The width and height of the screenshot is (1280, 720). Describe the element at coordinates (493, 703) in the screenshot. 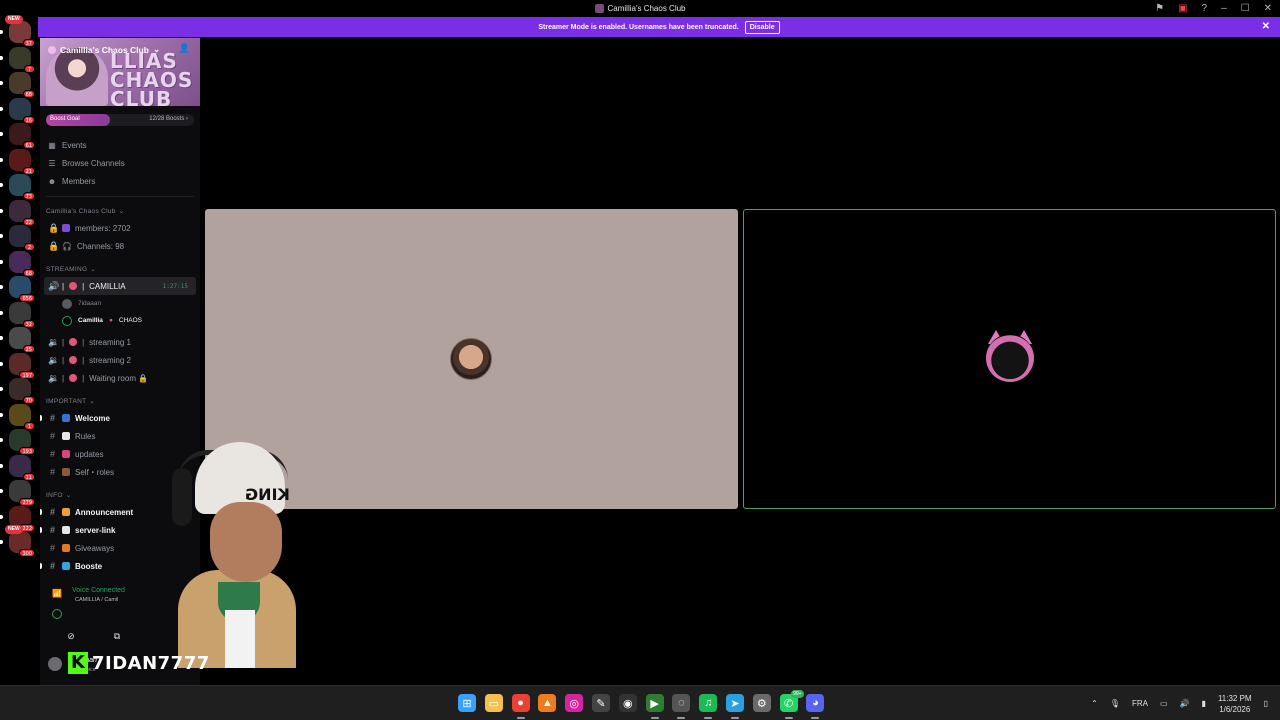

I see `file-explorer-icon: ▭` at that location.